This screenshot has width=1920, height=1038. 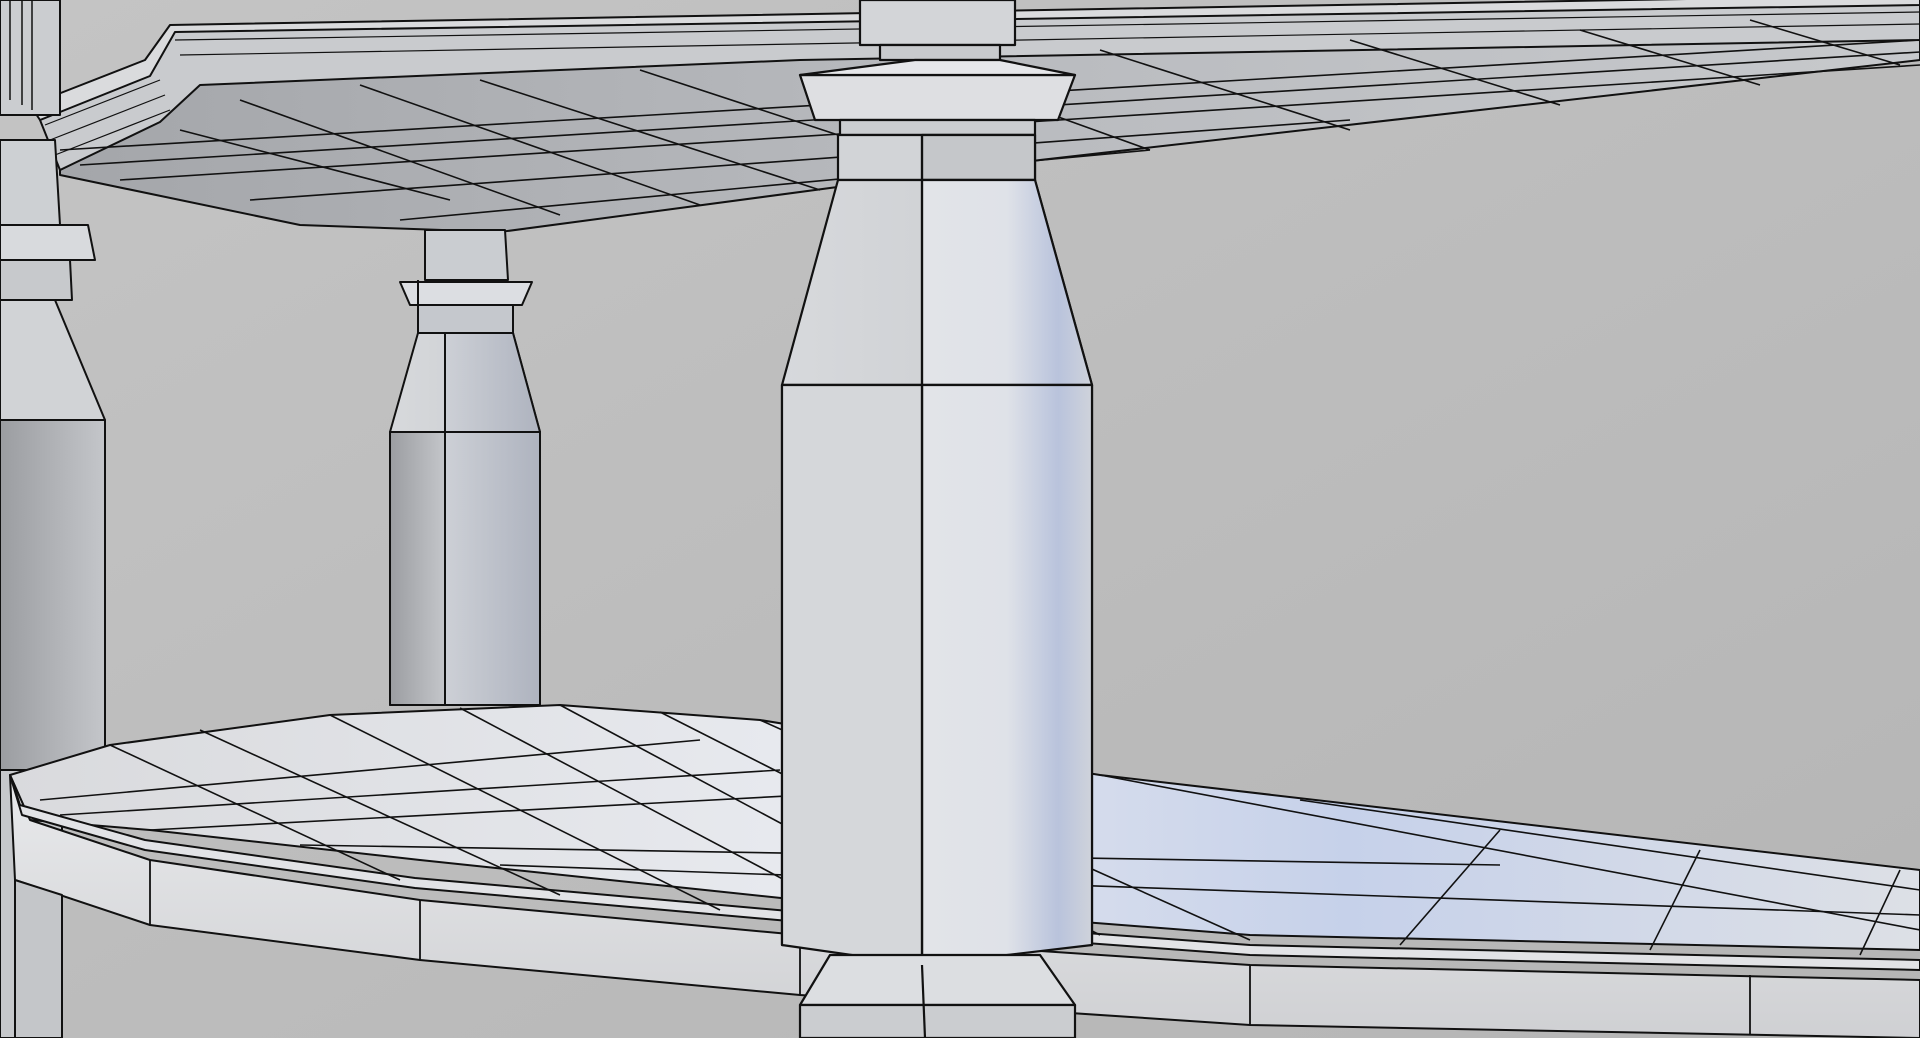 I want to click on far-post, so click(x=465, y=467).